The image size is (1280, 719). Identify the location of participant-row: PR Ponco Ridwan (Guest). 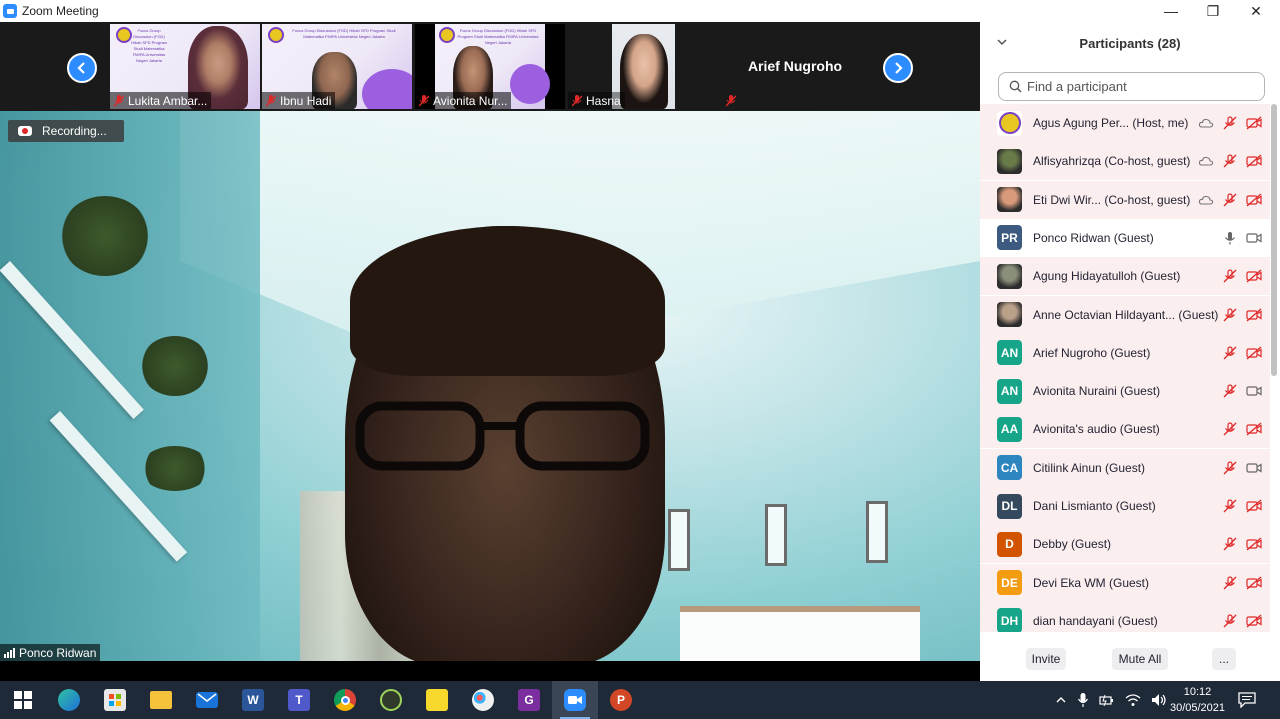
(1125, 238).